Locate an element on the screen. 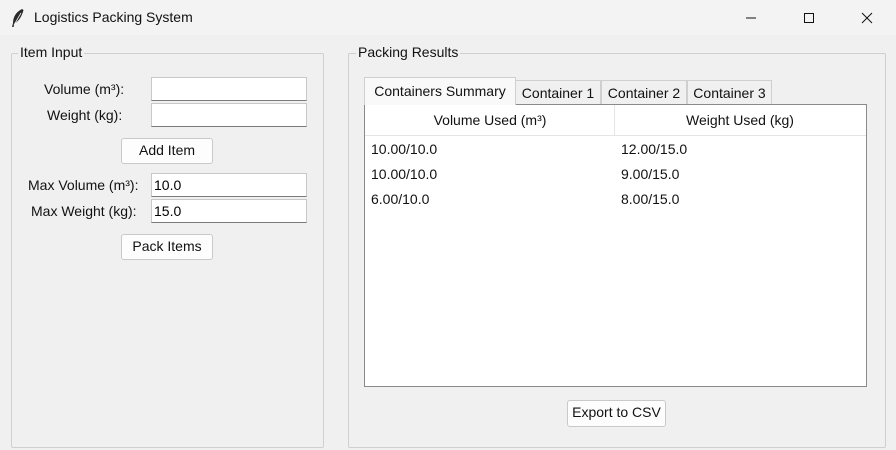 This screenshot has height=450, width=896. max-volume-label: Max Volume (m³): is located at coordinates (83, 185).